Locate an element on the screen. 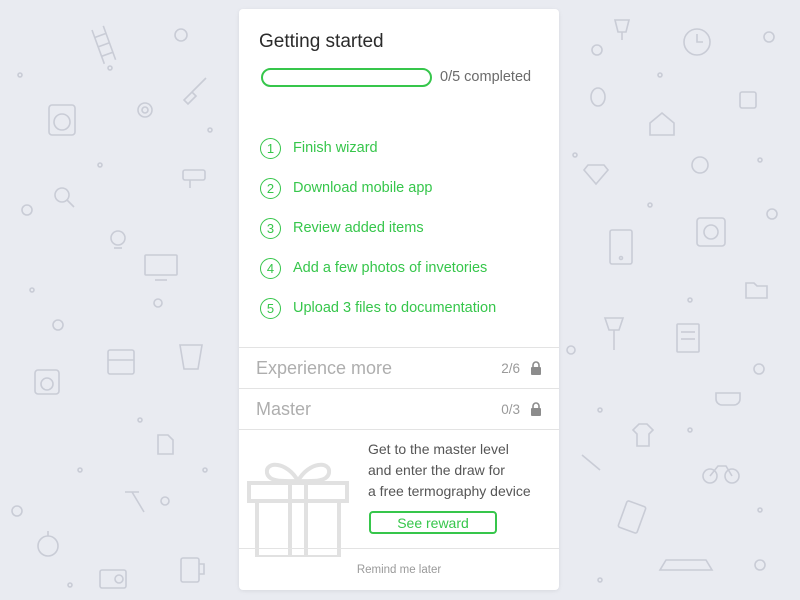  folder-icon is located at coordinates (756, 290).